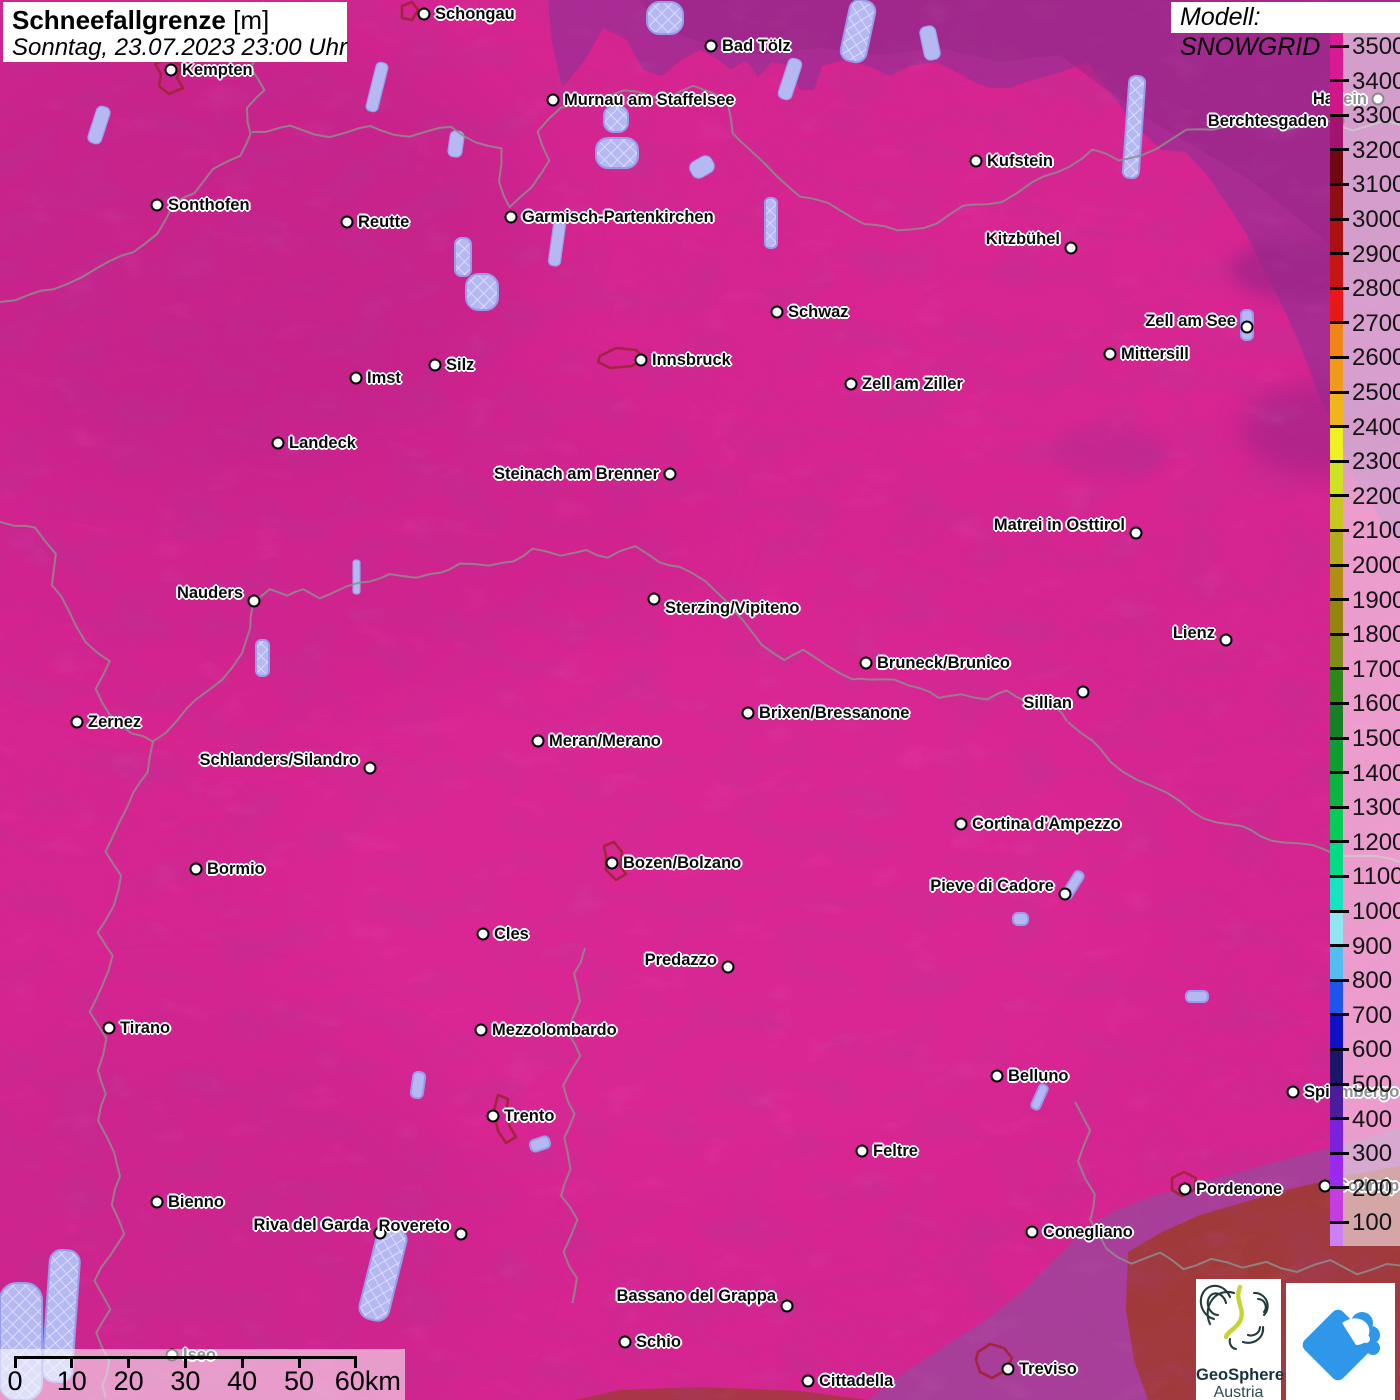 Image resolution: width=1400 pixels, height=1400 pixels. I want to click on legend-value-3500: 3500, so click(1376, 46).